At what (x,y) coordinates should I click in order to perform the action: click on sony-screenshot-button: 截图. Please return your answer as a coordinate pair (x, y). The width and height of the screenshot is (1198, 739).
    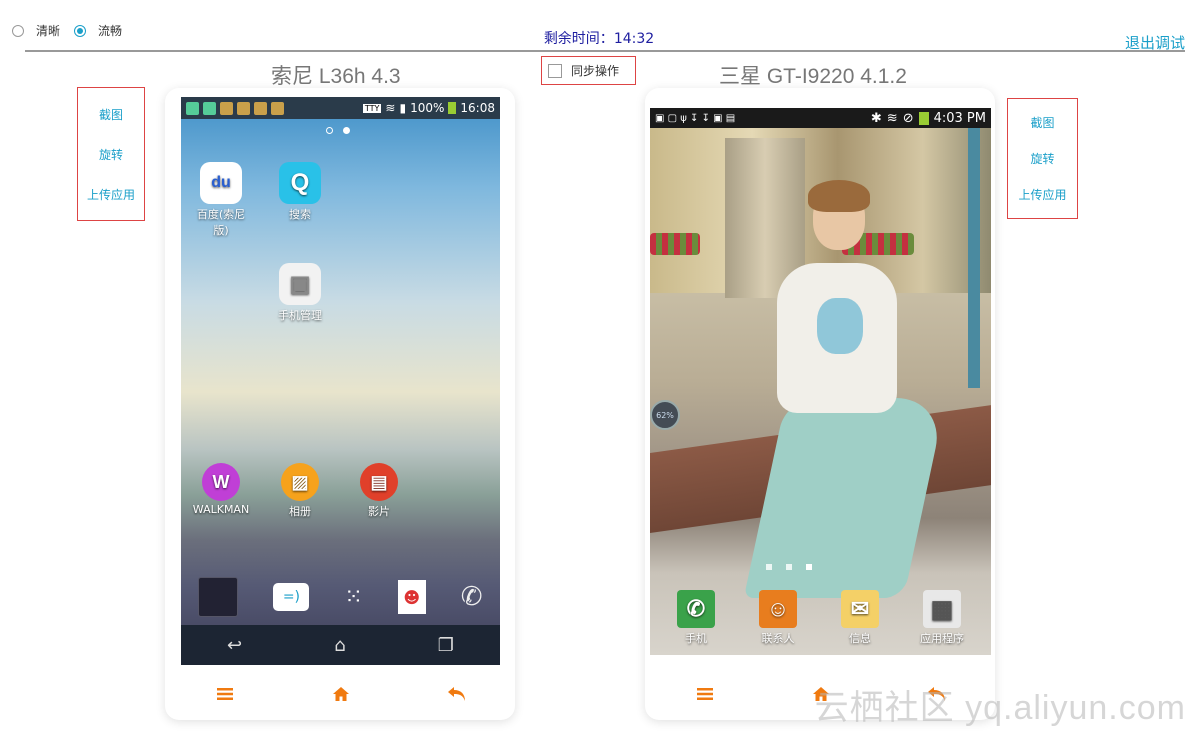
    Looking at the image, I should click on (111, 114).